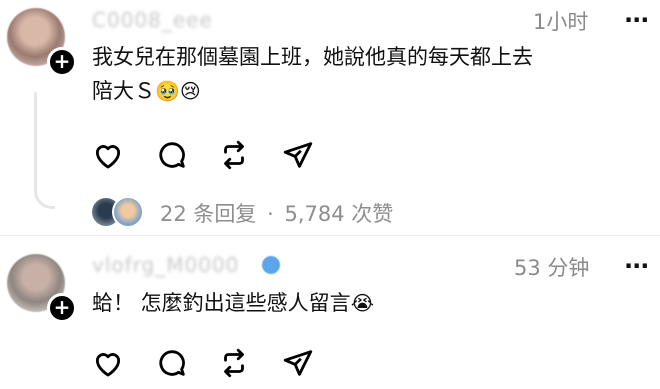  What do you see at coordinates (362, 303) in the screenshot?
I see `emoji-icon: 😭` at bounding box center [362, 303].